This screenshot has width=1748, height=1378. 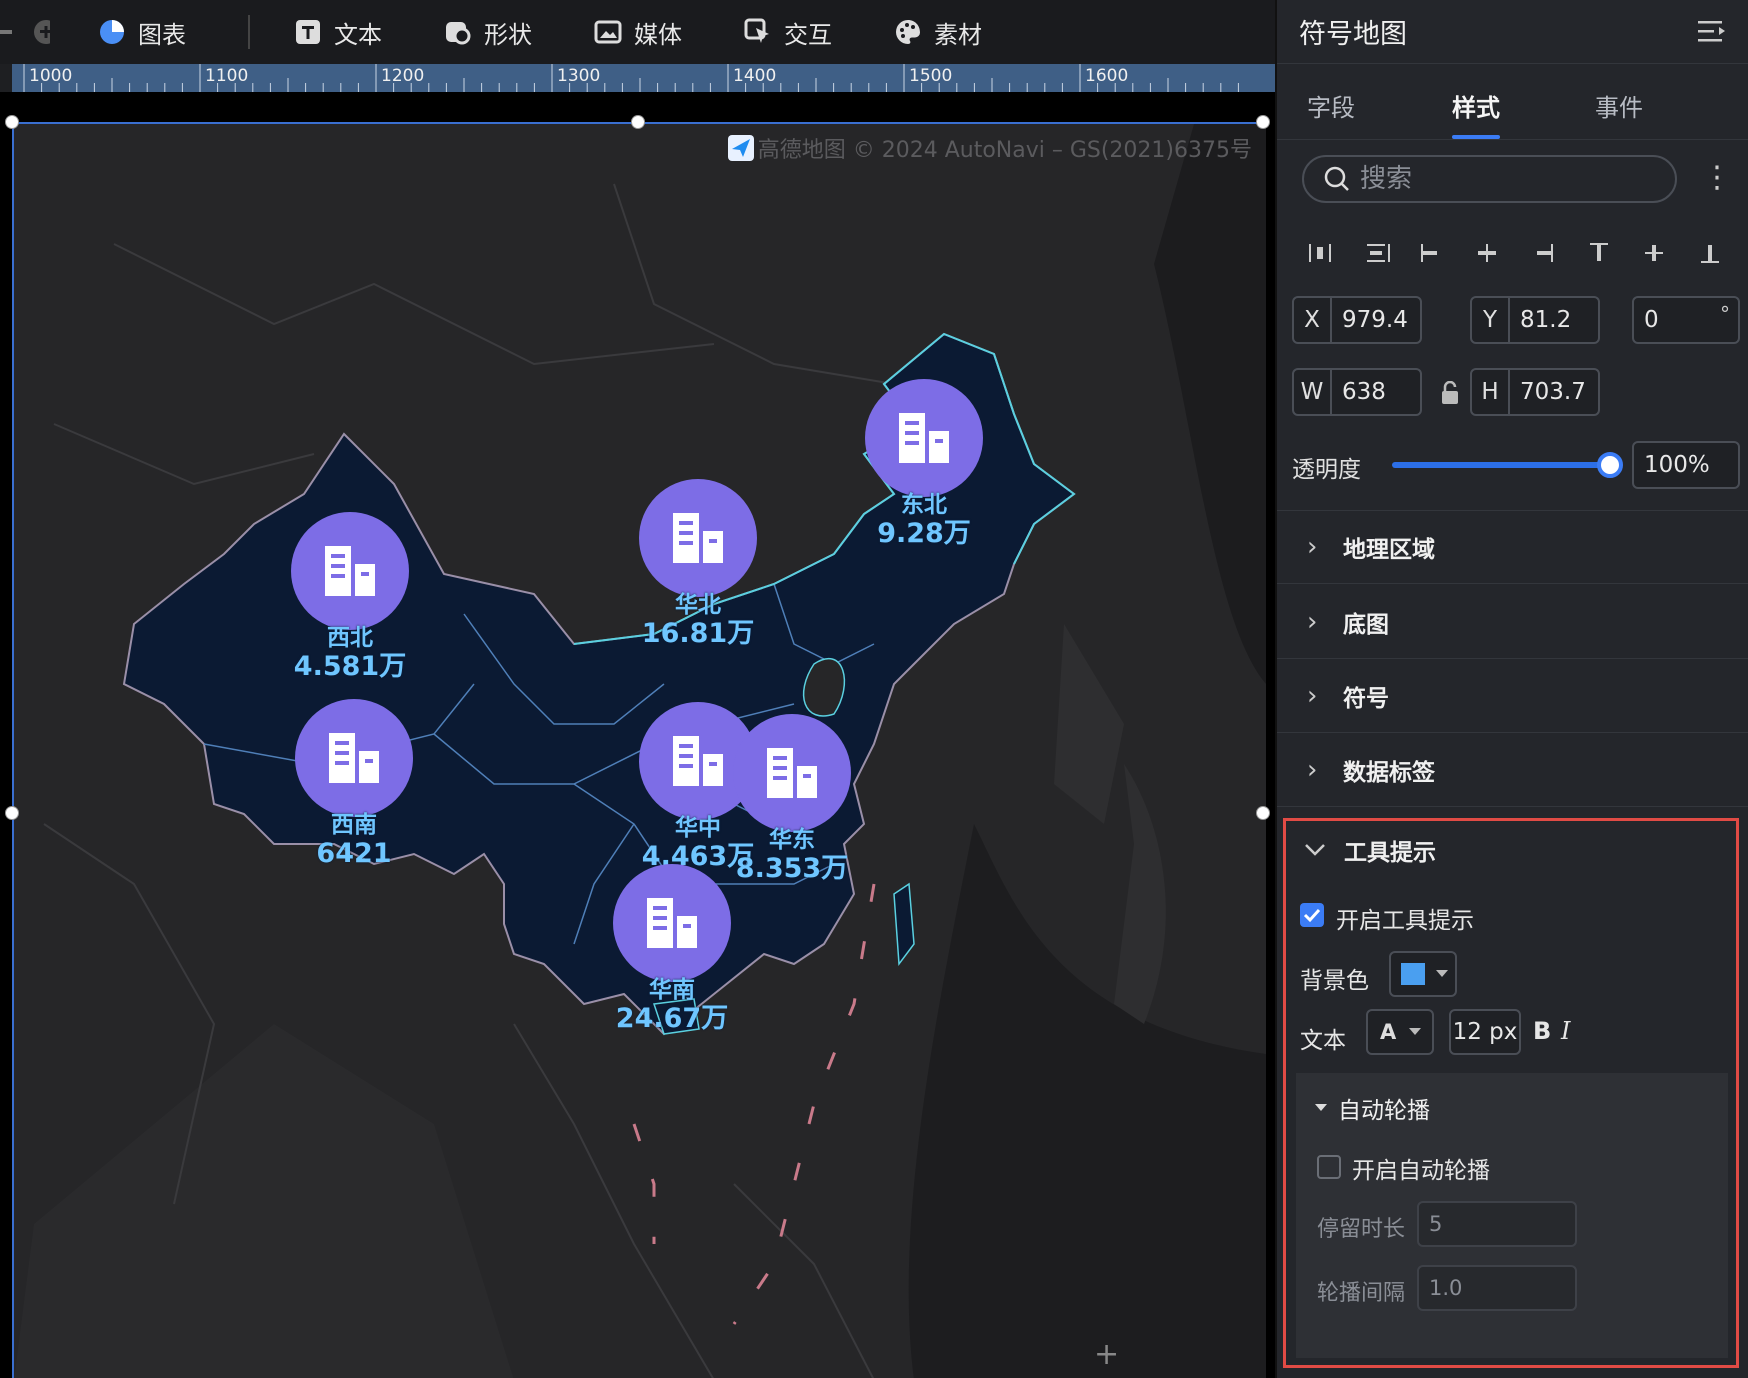 What do you see at coordinates (924, 505) in the screenshot?
I see `region-name: 东北` at bounding box center [924, 505].